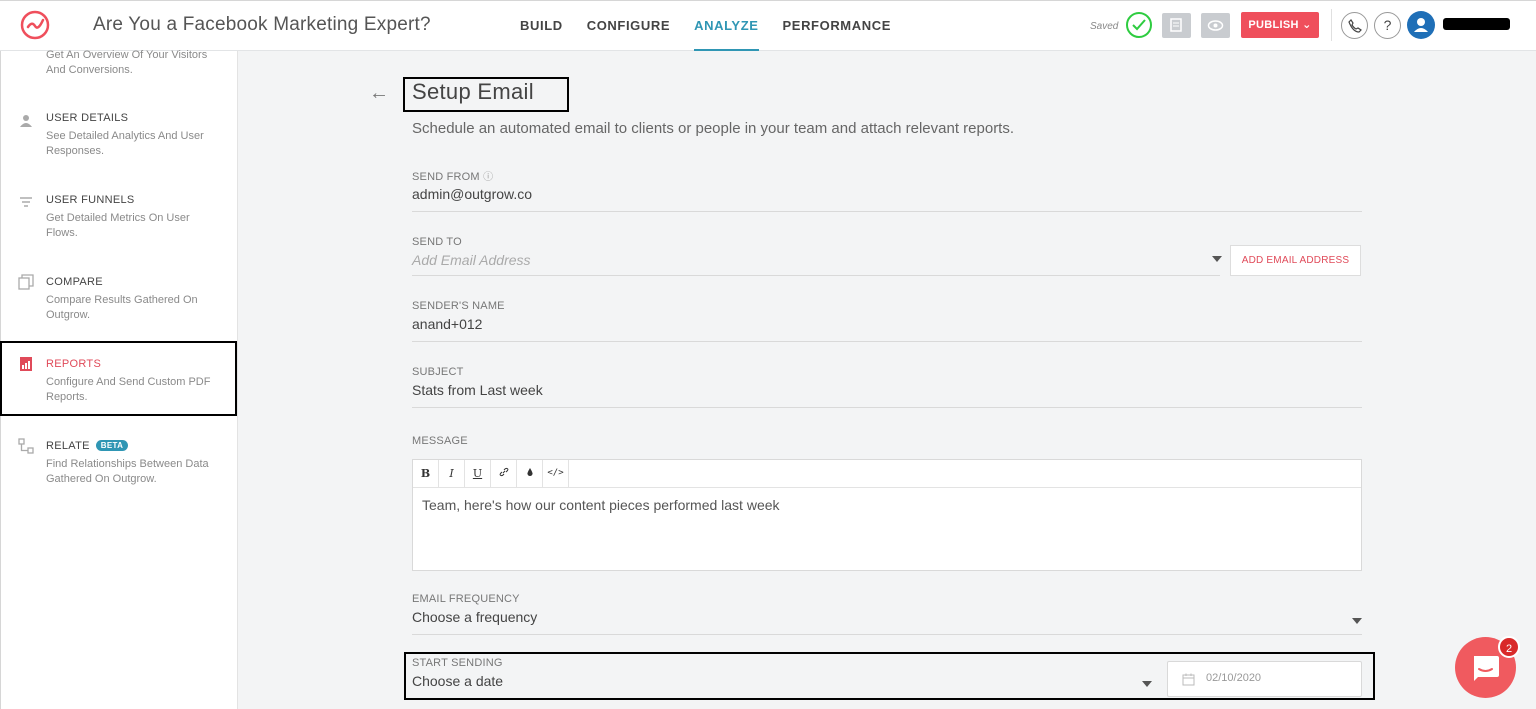  What do you see at coordinates (1354, 25) in the screenshot?
I see `phone-icon` at bounding box center [1354, 25].